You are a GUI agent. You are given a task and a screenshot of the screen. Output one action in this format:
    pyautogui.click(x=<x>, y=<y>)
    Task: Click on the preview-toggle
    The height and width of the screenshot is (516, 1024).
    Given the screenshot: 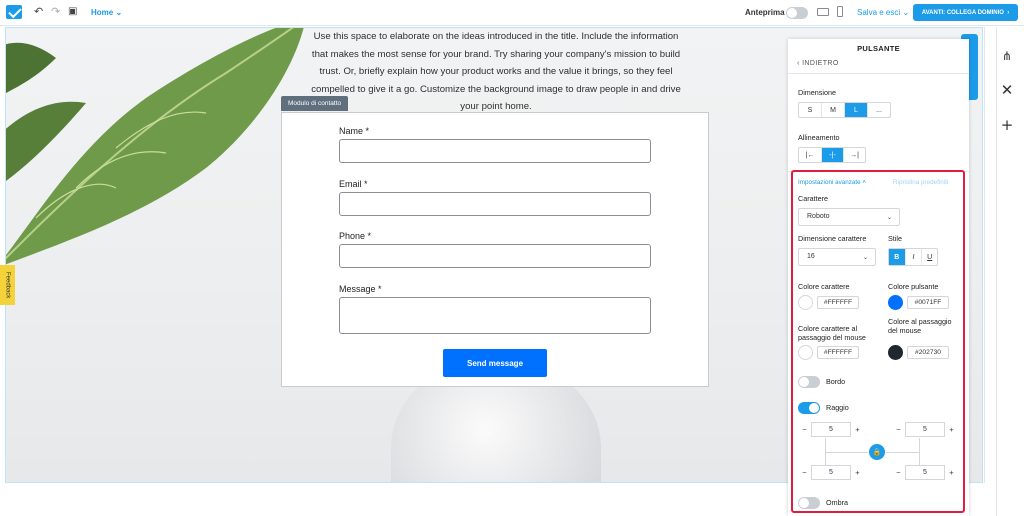 What is the action you would take?
    pyautogui.click(x=797, y=13)
    